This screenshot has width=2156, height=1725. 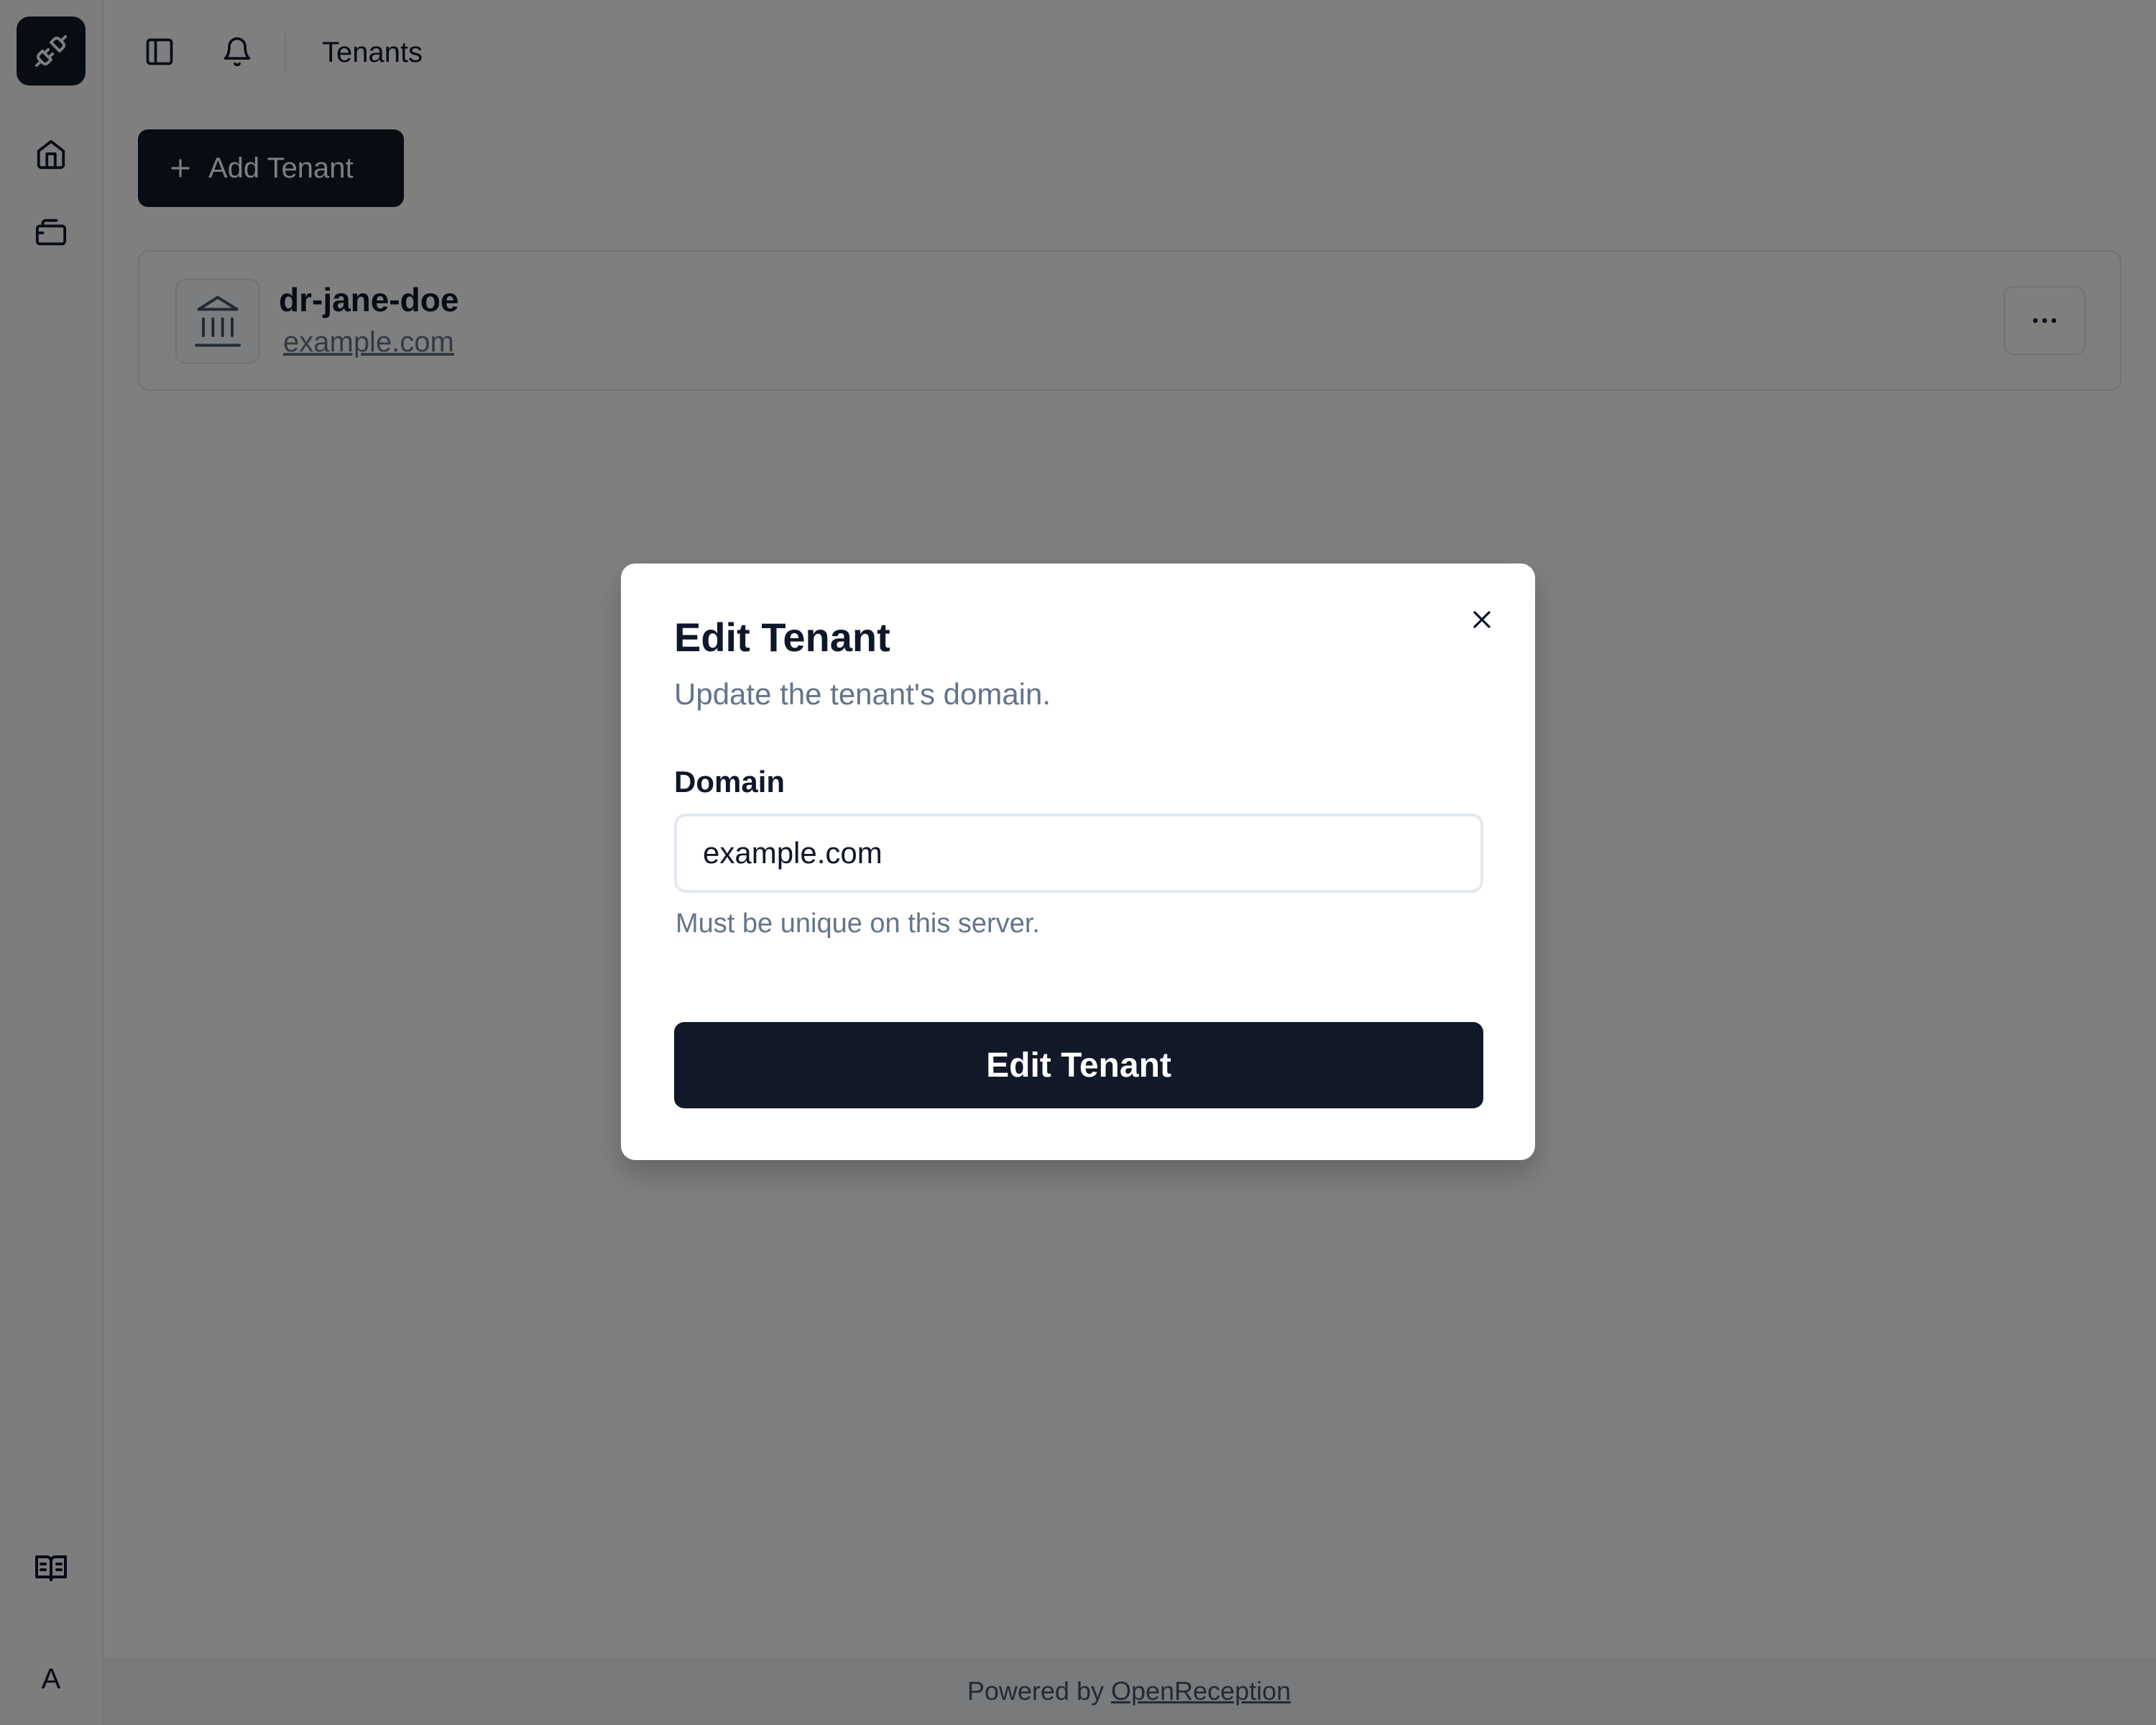 What do you see at coordinates (862, 694) in the screenshot?
I see `dialog-description: Update the tenant's domain.` at bounding box center [862, 694].